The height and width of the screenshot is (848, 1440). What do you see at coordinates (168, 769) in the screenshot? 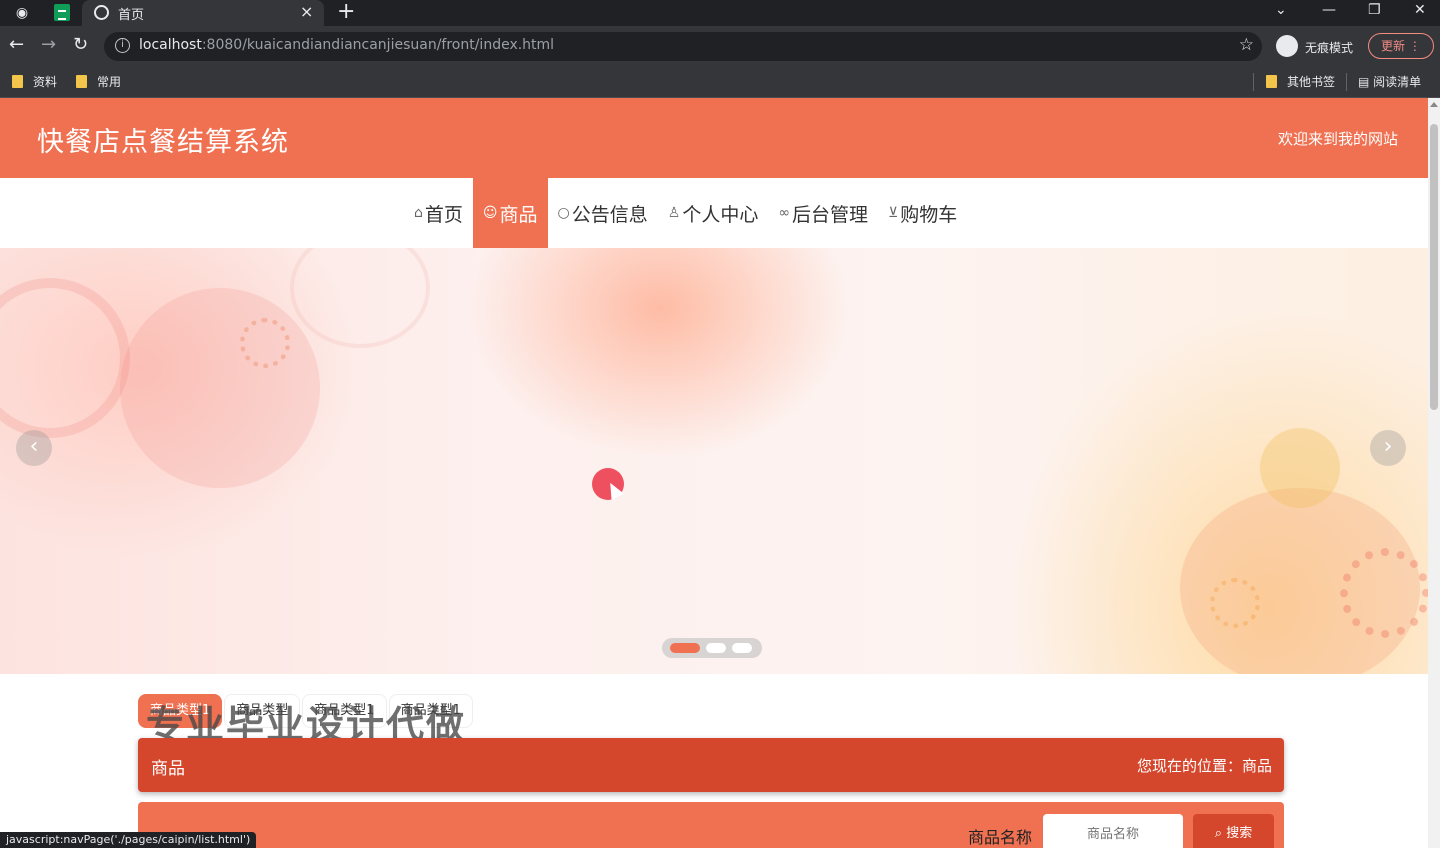
I see `section-title: 商品` at bounding box center [168, 769].